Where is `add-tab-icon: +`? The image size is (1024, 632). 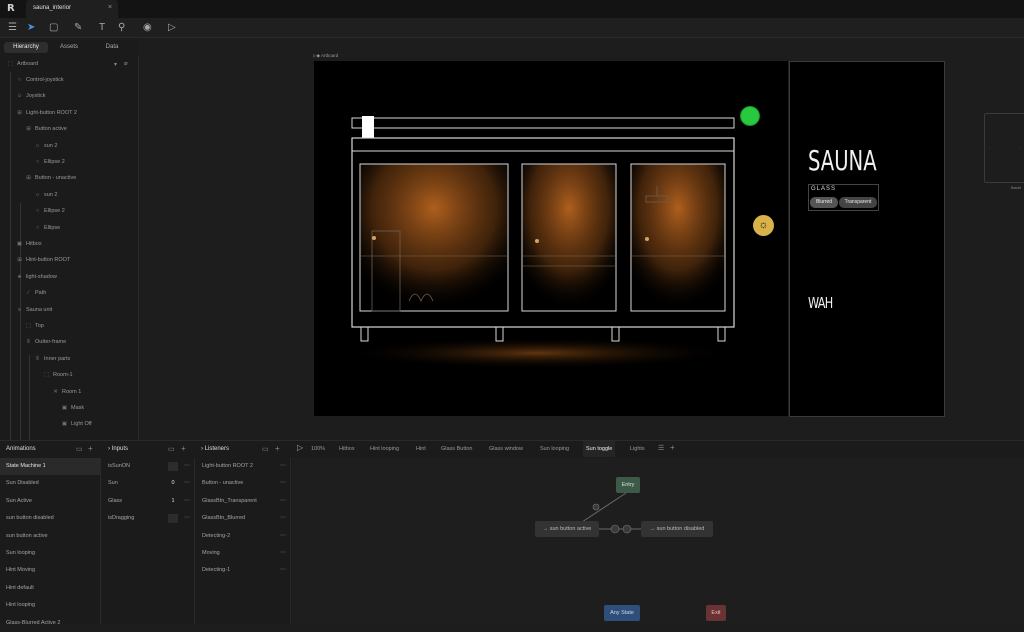
add-tab-icon: + is located at coordinates (672, 447).